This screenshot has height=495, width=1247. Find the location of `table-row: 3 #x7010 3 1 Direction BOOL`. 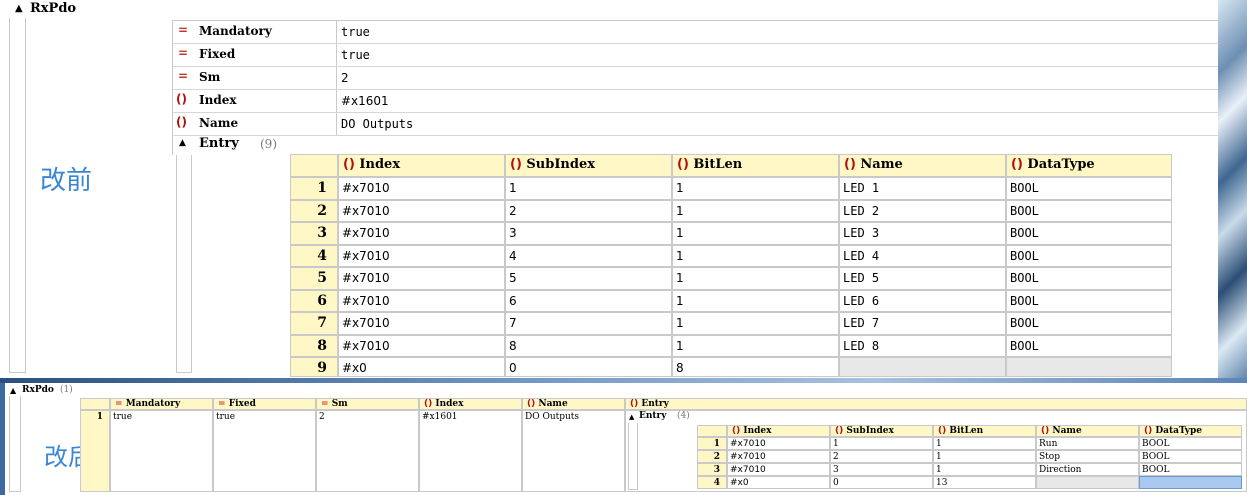

table-row: 3 #x7010 3 1 Direction BOOL is located at coordinates (969, 469).